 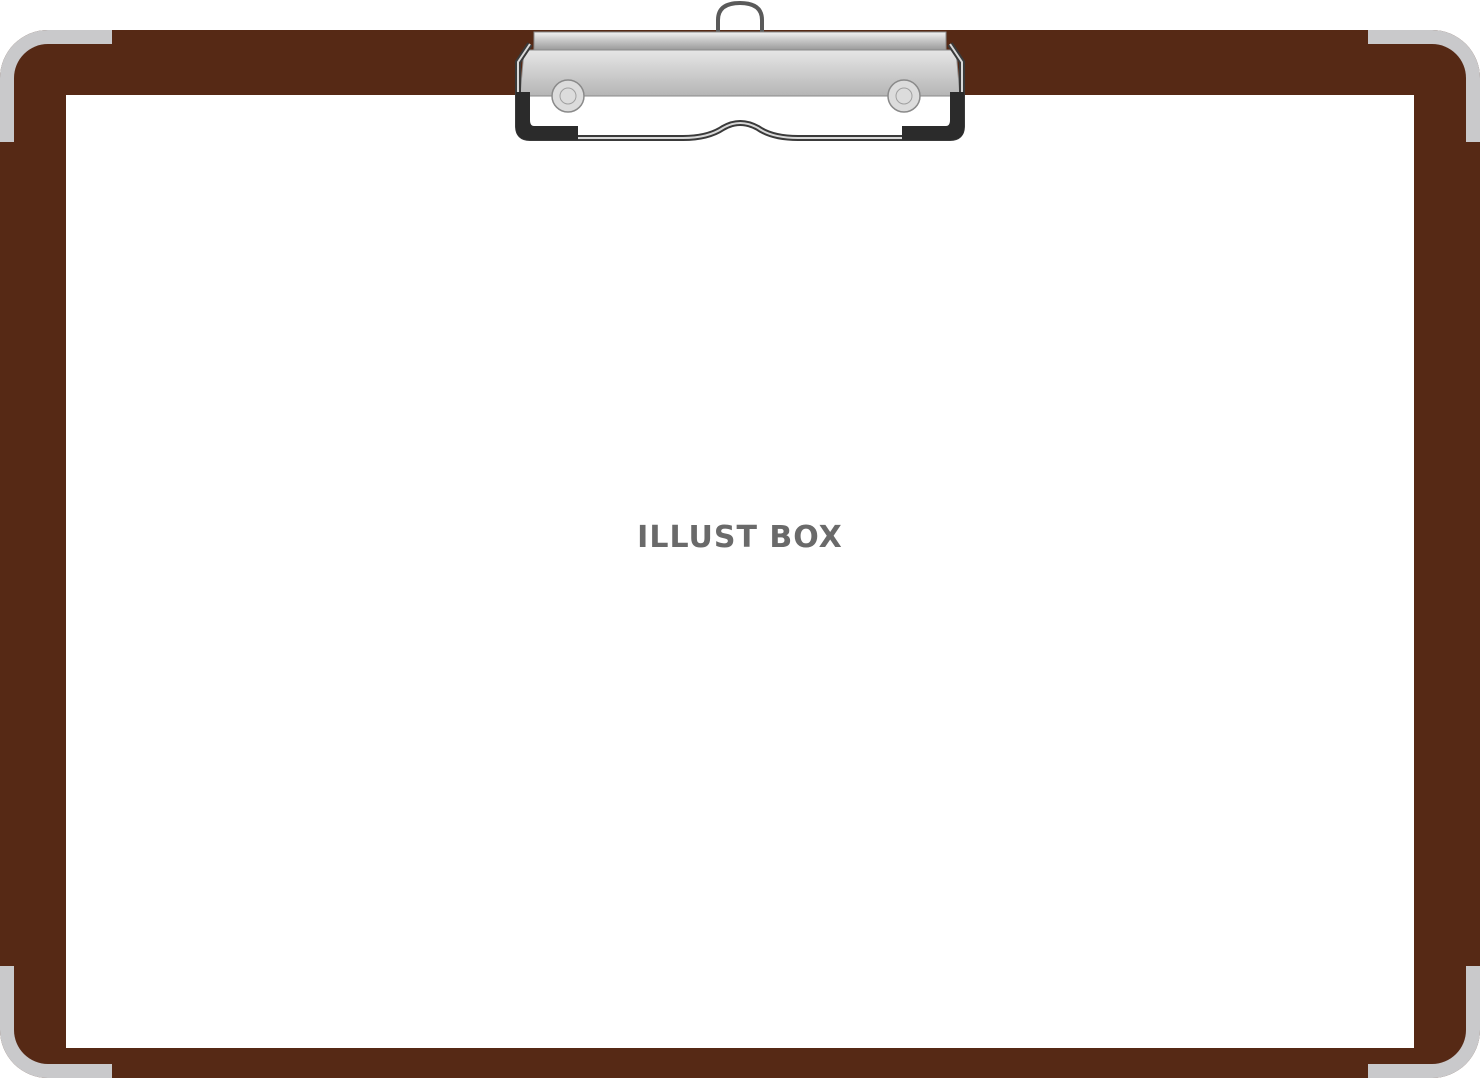 What do you see at coordinates (740, 41) in the screenshot?
I see `clip-top-bar` at bounding box center [740, 41].